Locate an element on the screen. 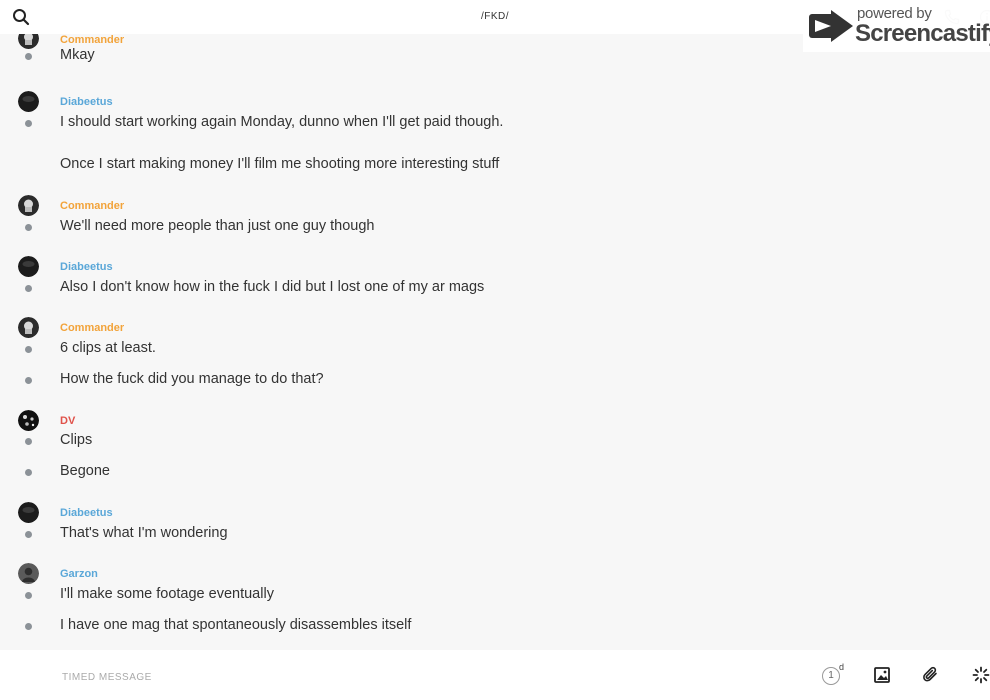 Image resolution: width=990 pixels, height=700 pixels. image-icon is located at coordinates (882, 675).